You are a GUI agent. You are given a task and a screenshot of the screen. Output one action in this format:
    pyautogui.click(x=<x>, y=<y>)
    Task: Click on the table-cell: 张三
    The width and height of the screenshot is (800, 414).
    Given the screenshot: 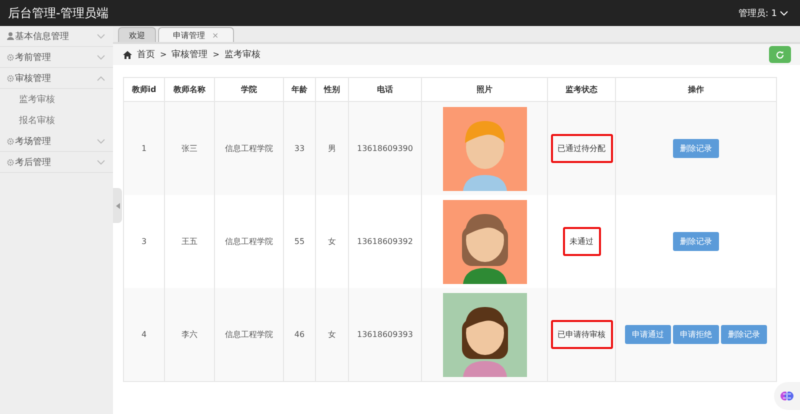 What is the action you would take?
    pyautogui.click(x=189, y=148)
    